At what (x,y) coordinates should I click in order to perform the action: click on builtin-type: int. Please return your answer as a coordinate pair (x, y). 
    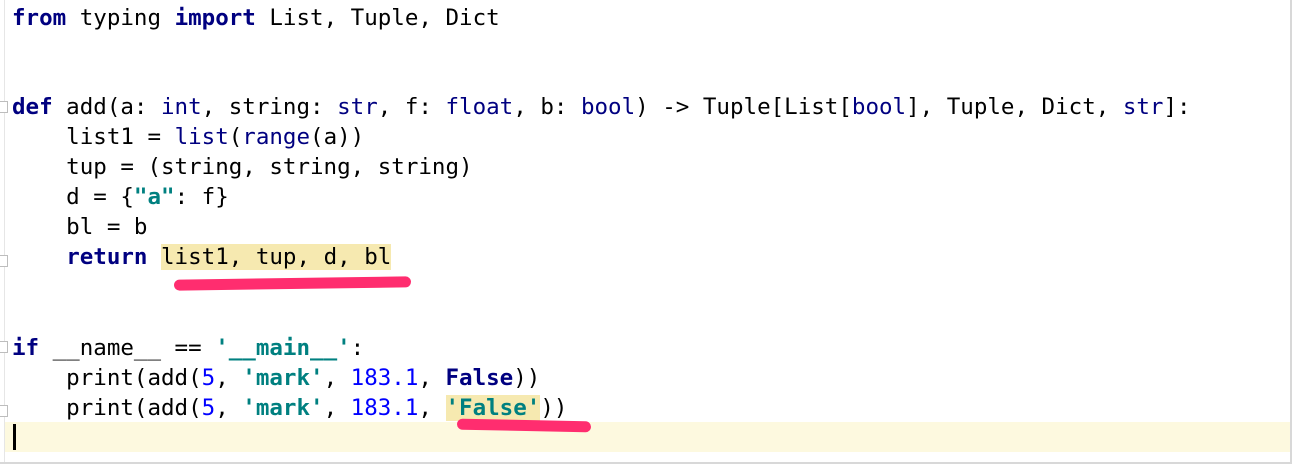
    Looking at the image, I should click on (181, 107).